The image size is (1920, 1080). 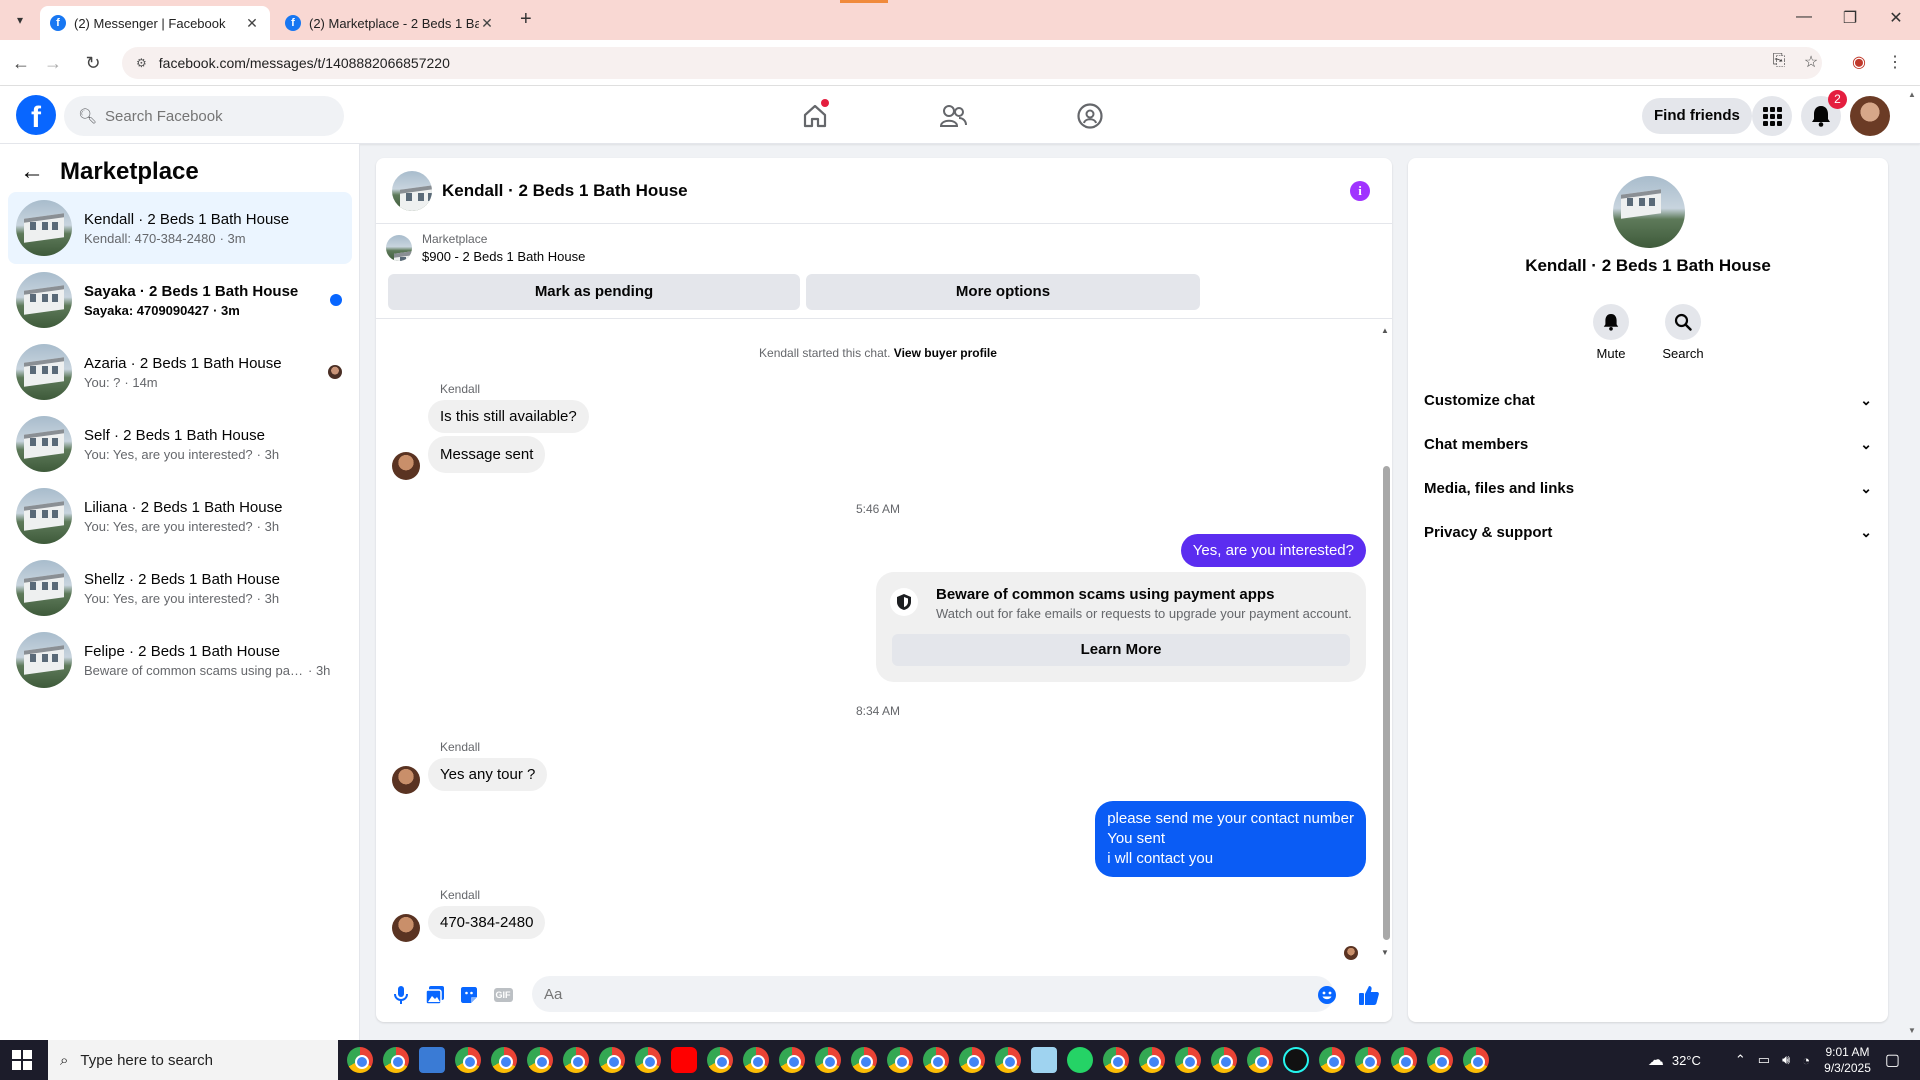 I want to click on minimize-button: —, so click(x=1804, y=17).